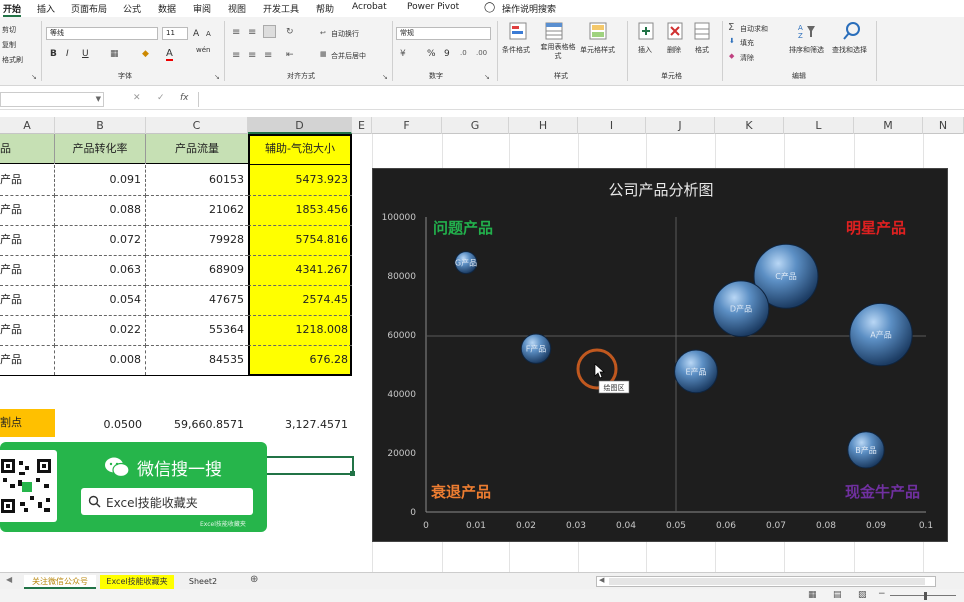  I want to click on row-bubble: 676.28, so click(300, 360).